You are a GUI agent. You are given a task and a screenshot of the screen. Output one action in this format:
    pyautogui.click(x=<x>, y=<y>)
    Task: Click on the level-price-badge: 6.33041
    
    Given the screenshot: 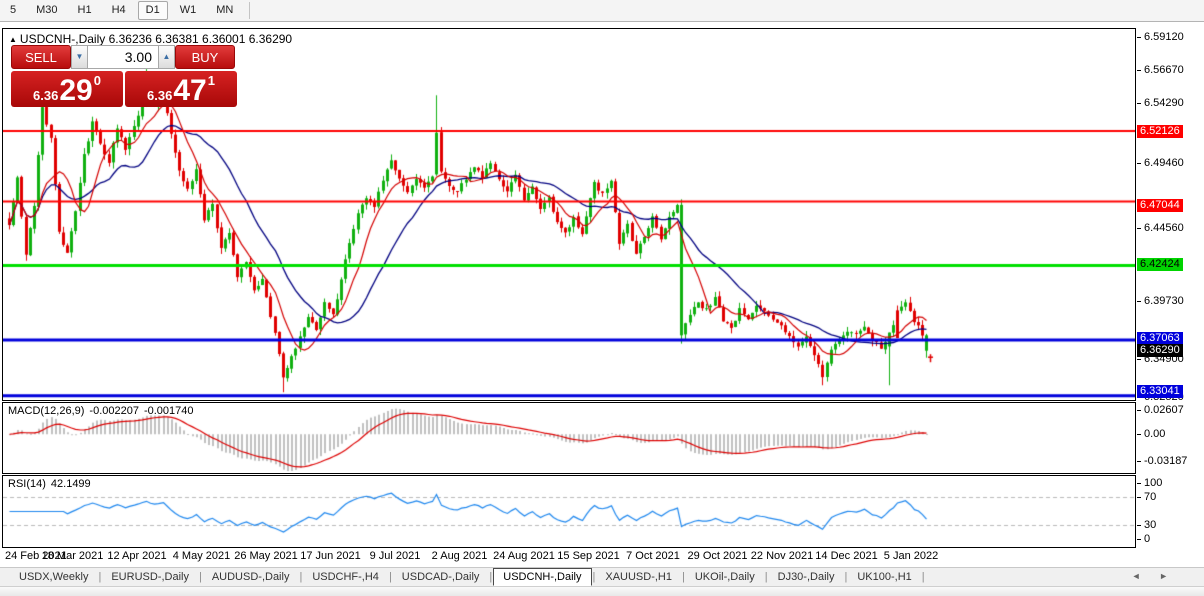 What is the action you would take?
    pyautogui.click(x=1160, y=391)
    